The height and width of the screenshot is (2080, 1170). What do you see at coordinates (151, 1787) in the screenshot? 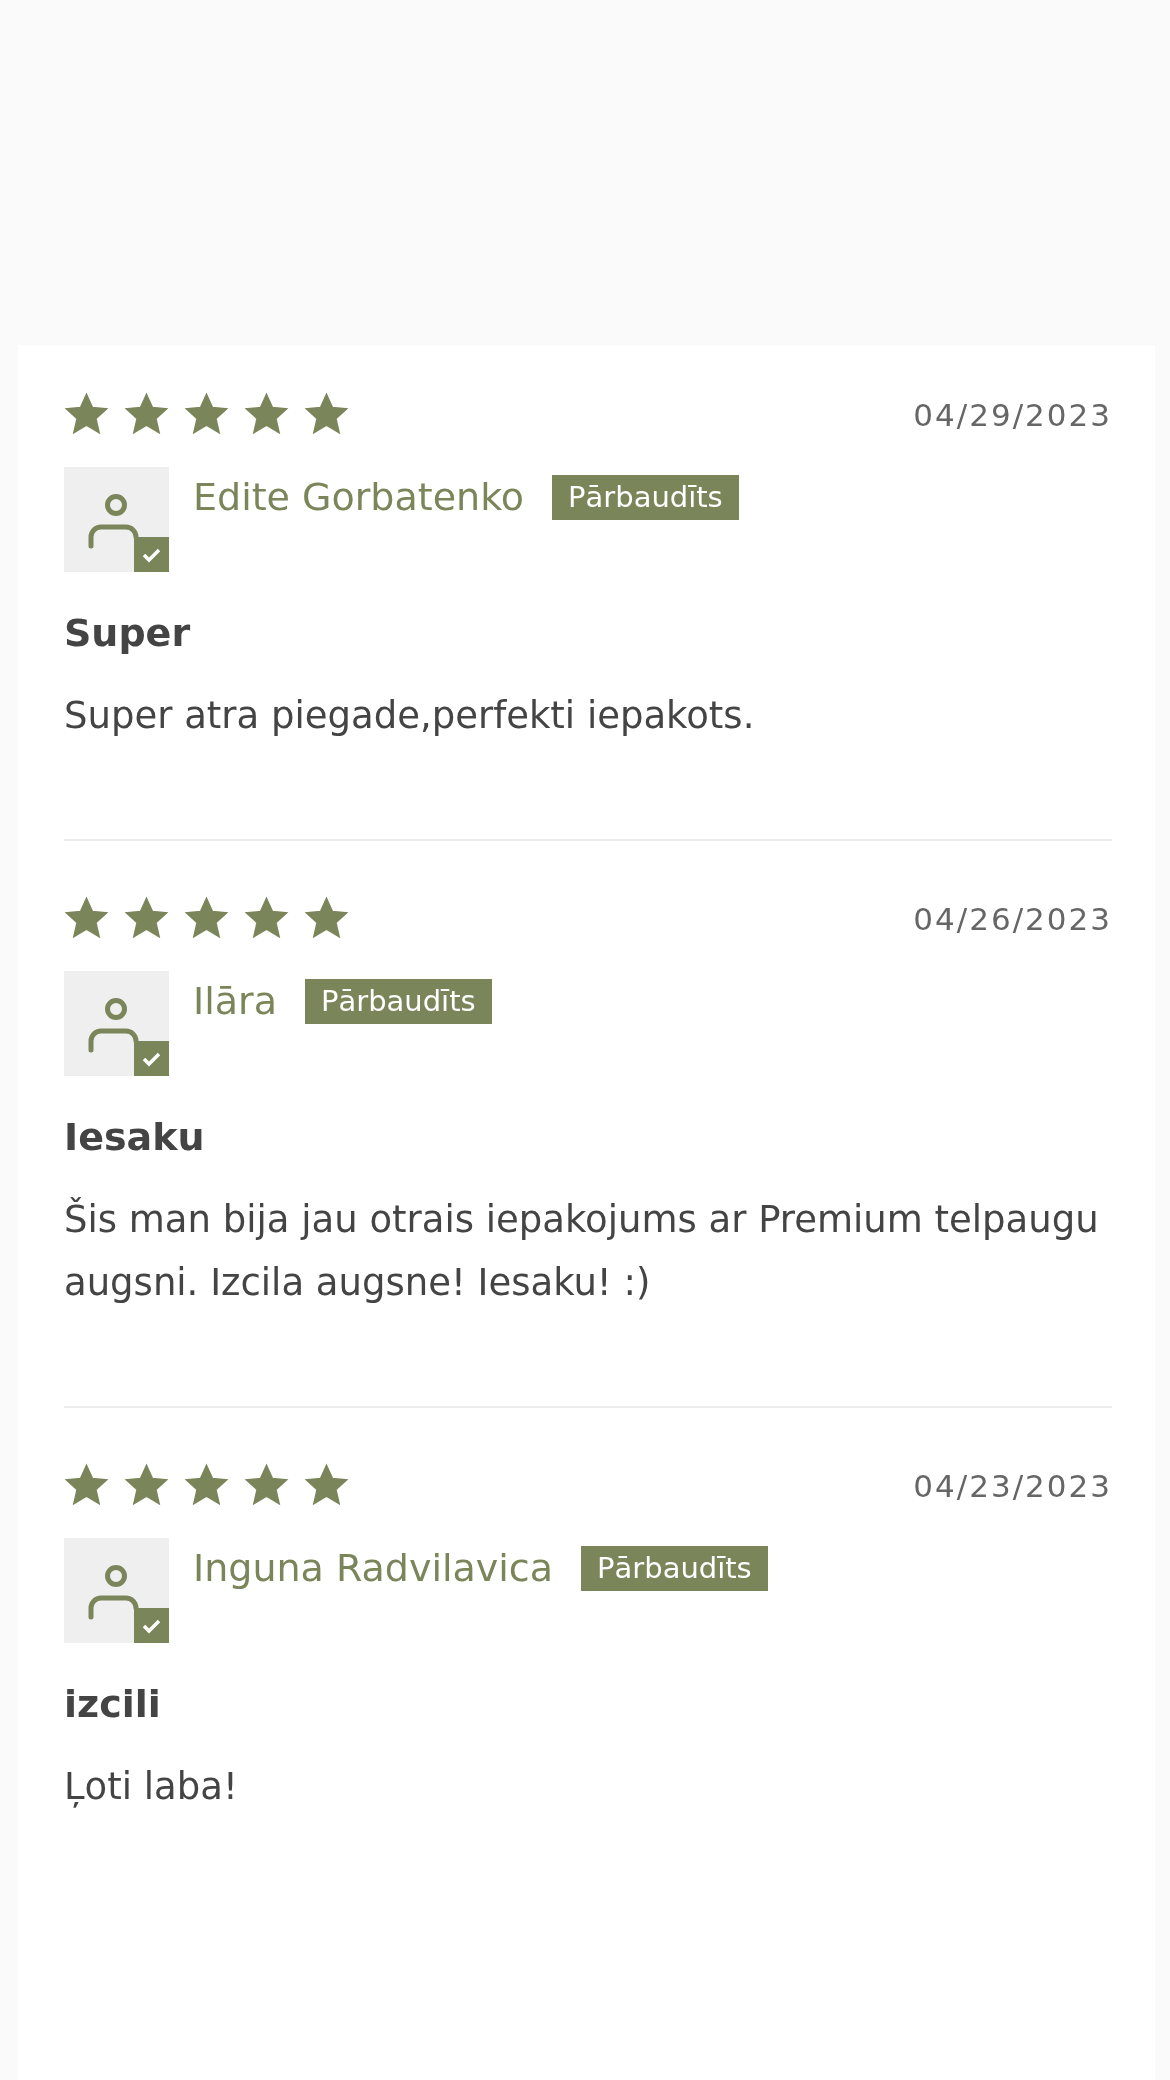
I see `review-text: Ļoti laba!` at bounding box center [151, 1787].